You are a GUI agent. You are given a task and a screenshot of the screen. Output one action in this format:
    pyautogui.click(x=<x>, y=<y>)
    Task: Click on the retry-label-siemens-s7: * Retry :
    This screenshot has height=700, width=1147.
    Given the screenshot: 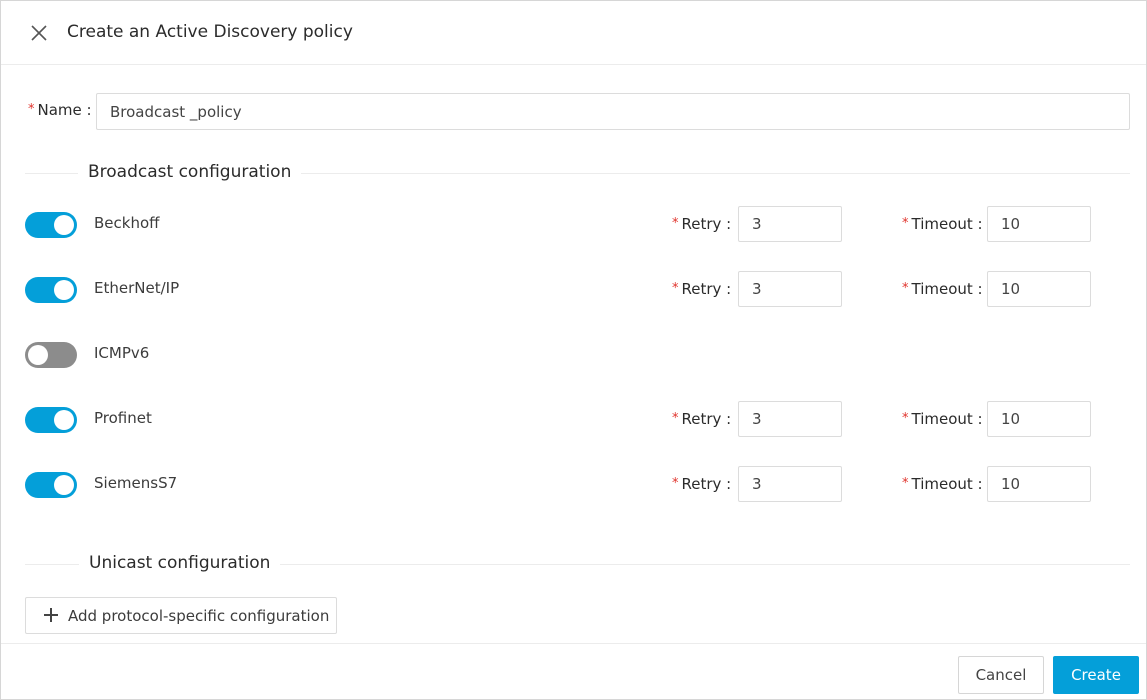 What is the action you would take?
    pyautogui.click(x=701, y=484)
    